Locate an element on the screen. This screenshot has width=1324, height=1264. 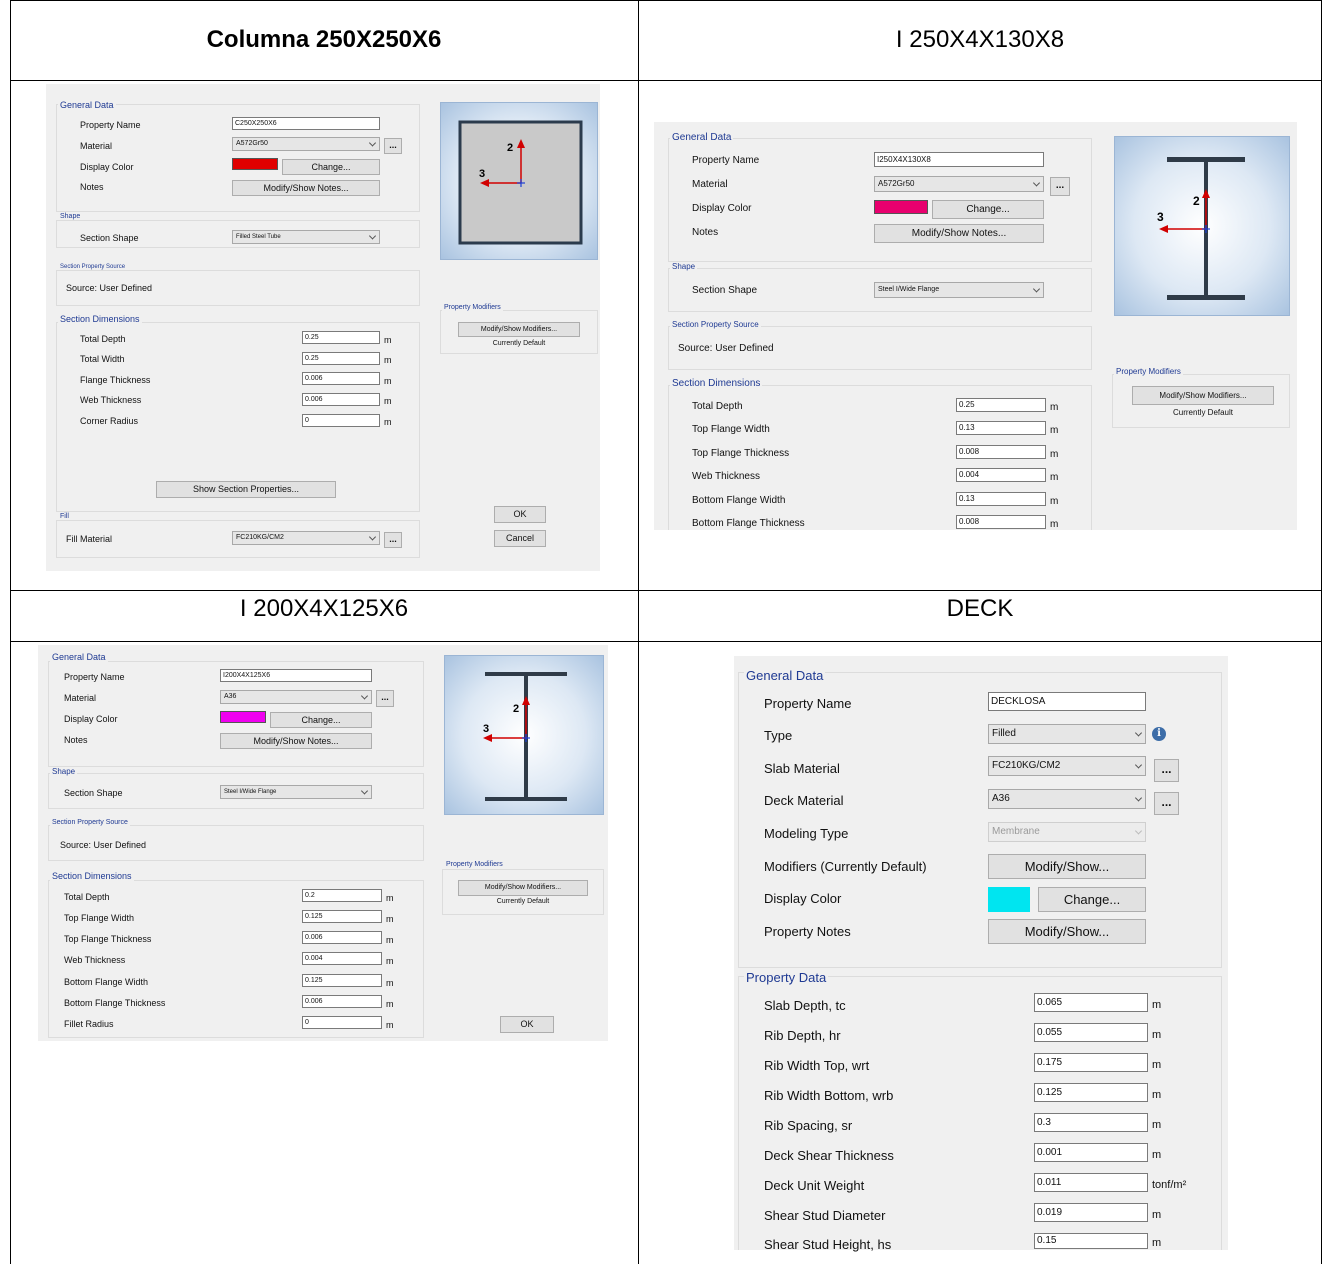
property-name-field: C250X250X6 is located at coordinates (306, 123).